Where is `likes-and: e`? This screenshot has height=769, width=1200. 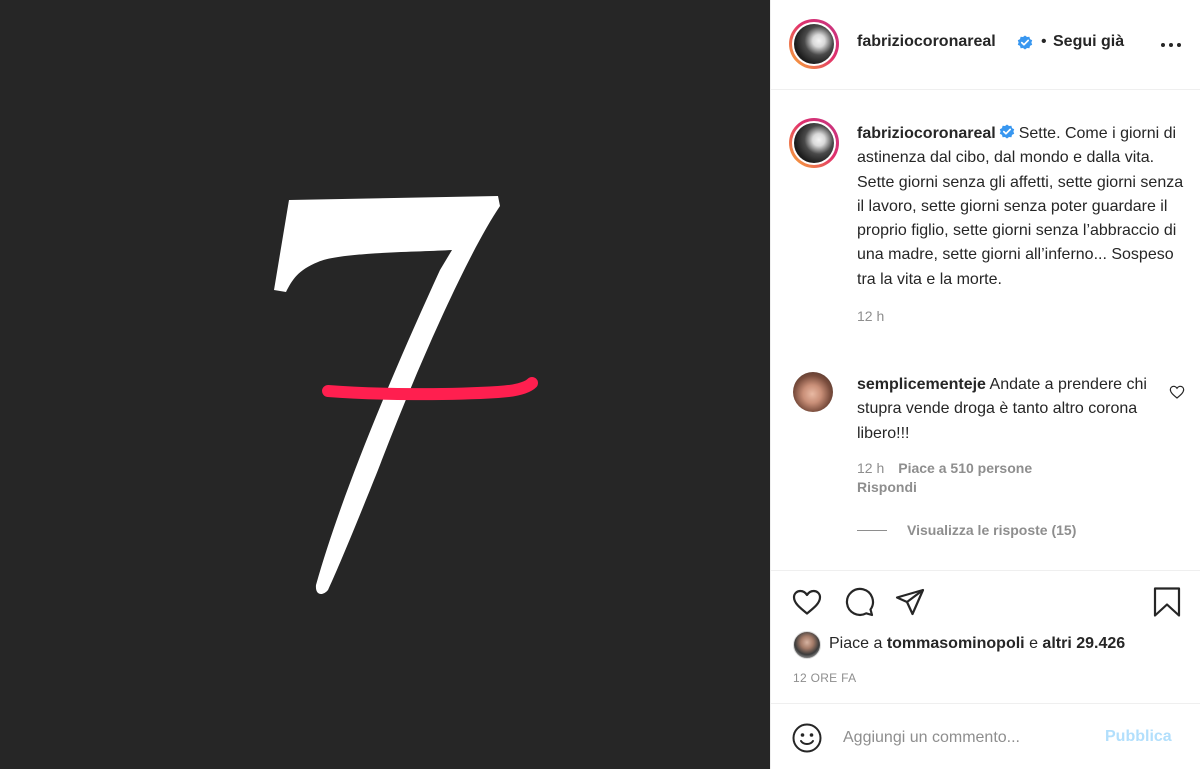
likes-and: e is located at coordinates (1033, 643).